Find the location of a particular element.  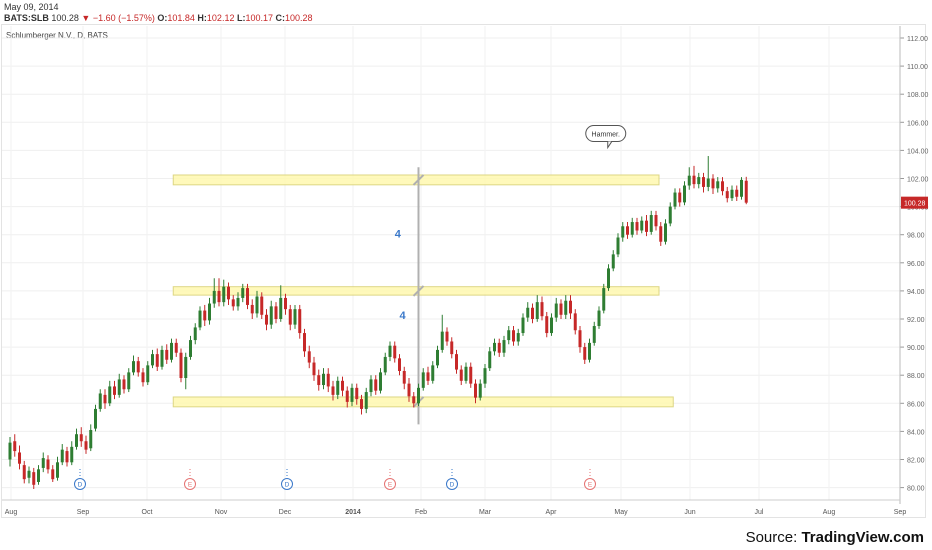

source-credit: Source: TradingView.com is located at coordinates (835, 537).